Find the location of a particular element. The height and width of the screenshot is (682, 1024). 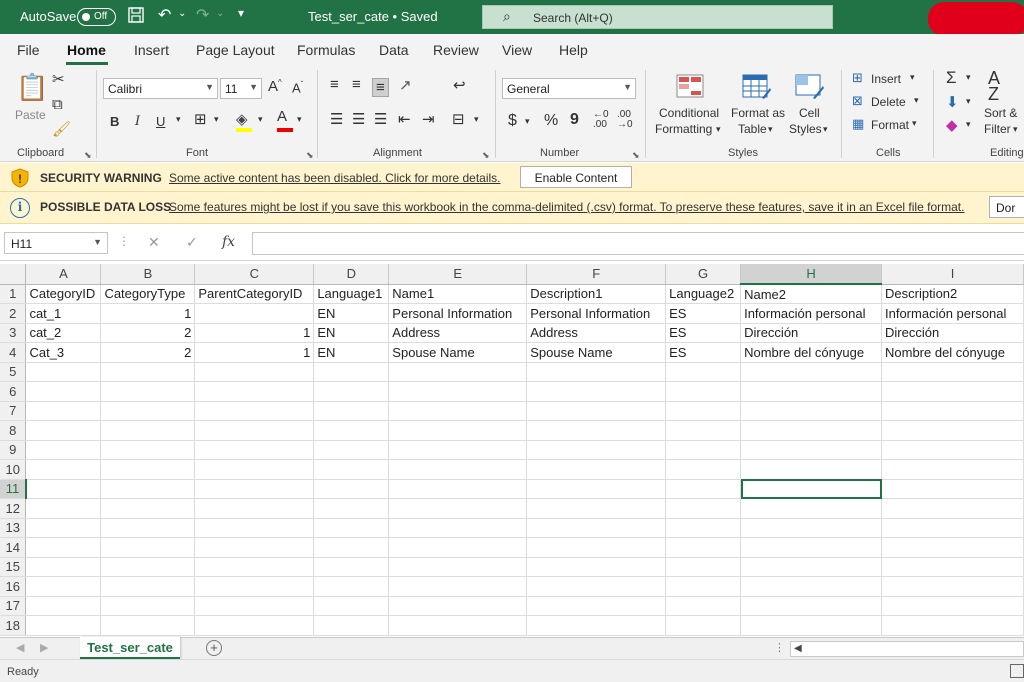

cell-h14 is located at coordinates (811, 547).